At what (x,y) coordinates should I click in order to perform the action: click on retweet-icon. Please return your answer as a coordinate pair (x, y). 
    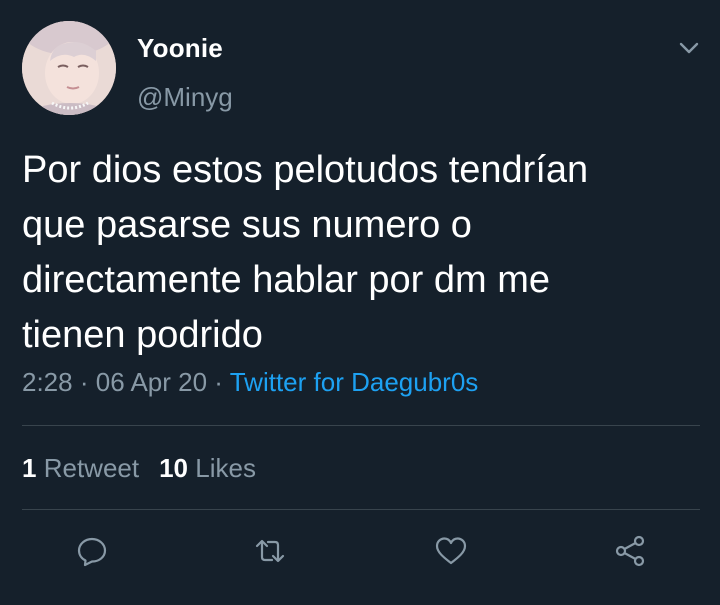
    Looking at the image, I should click on (270, 551).